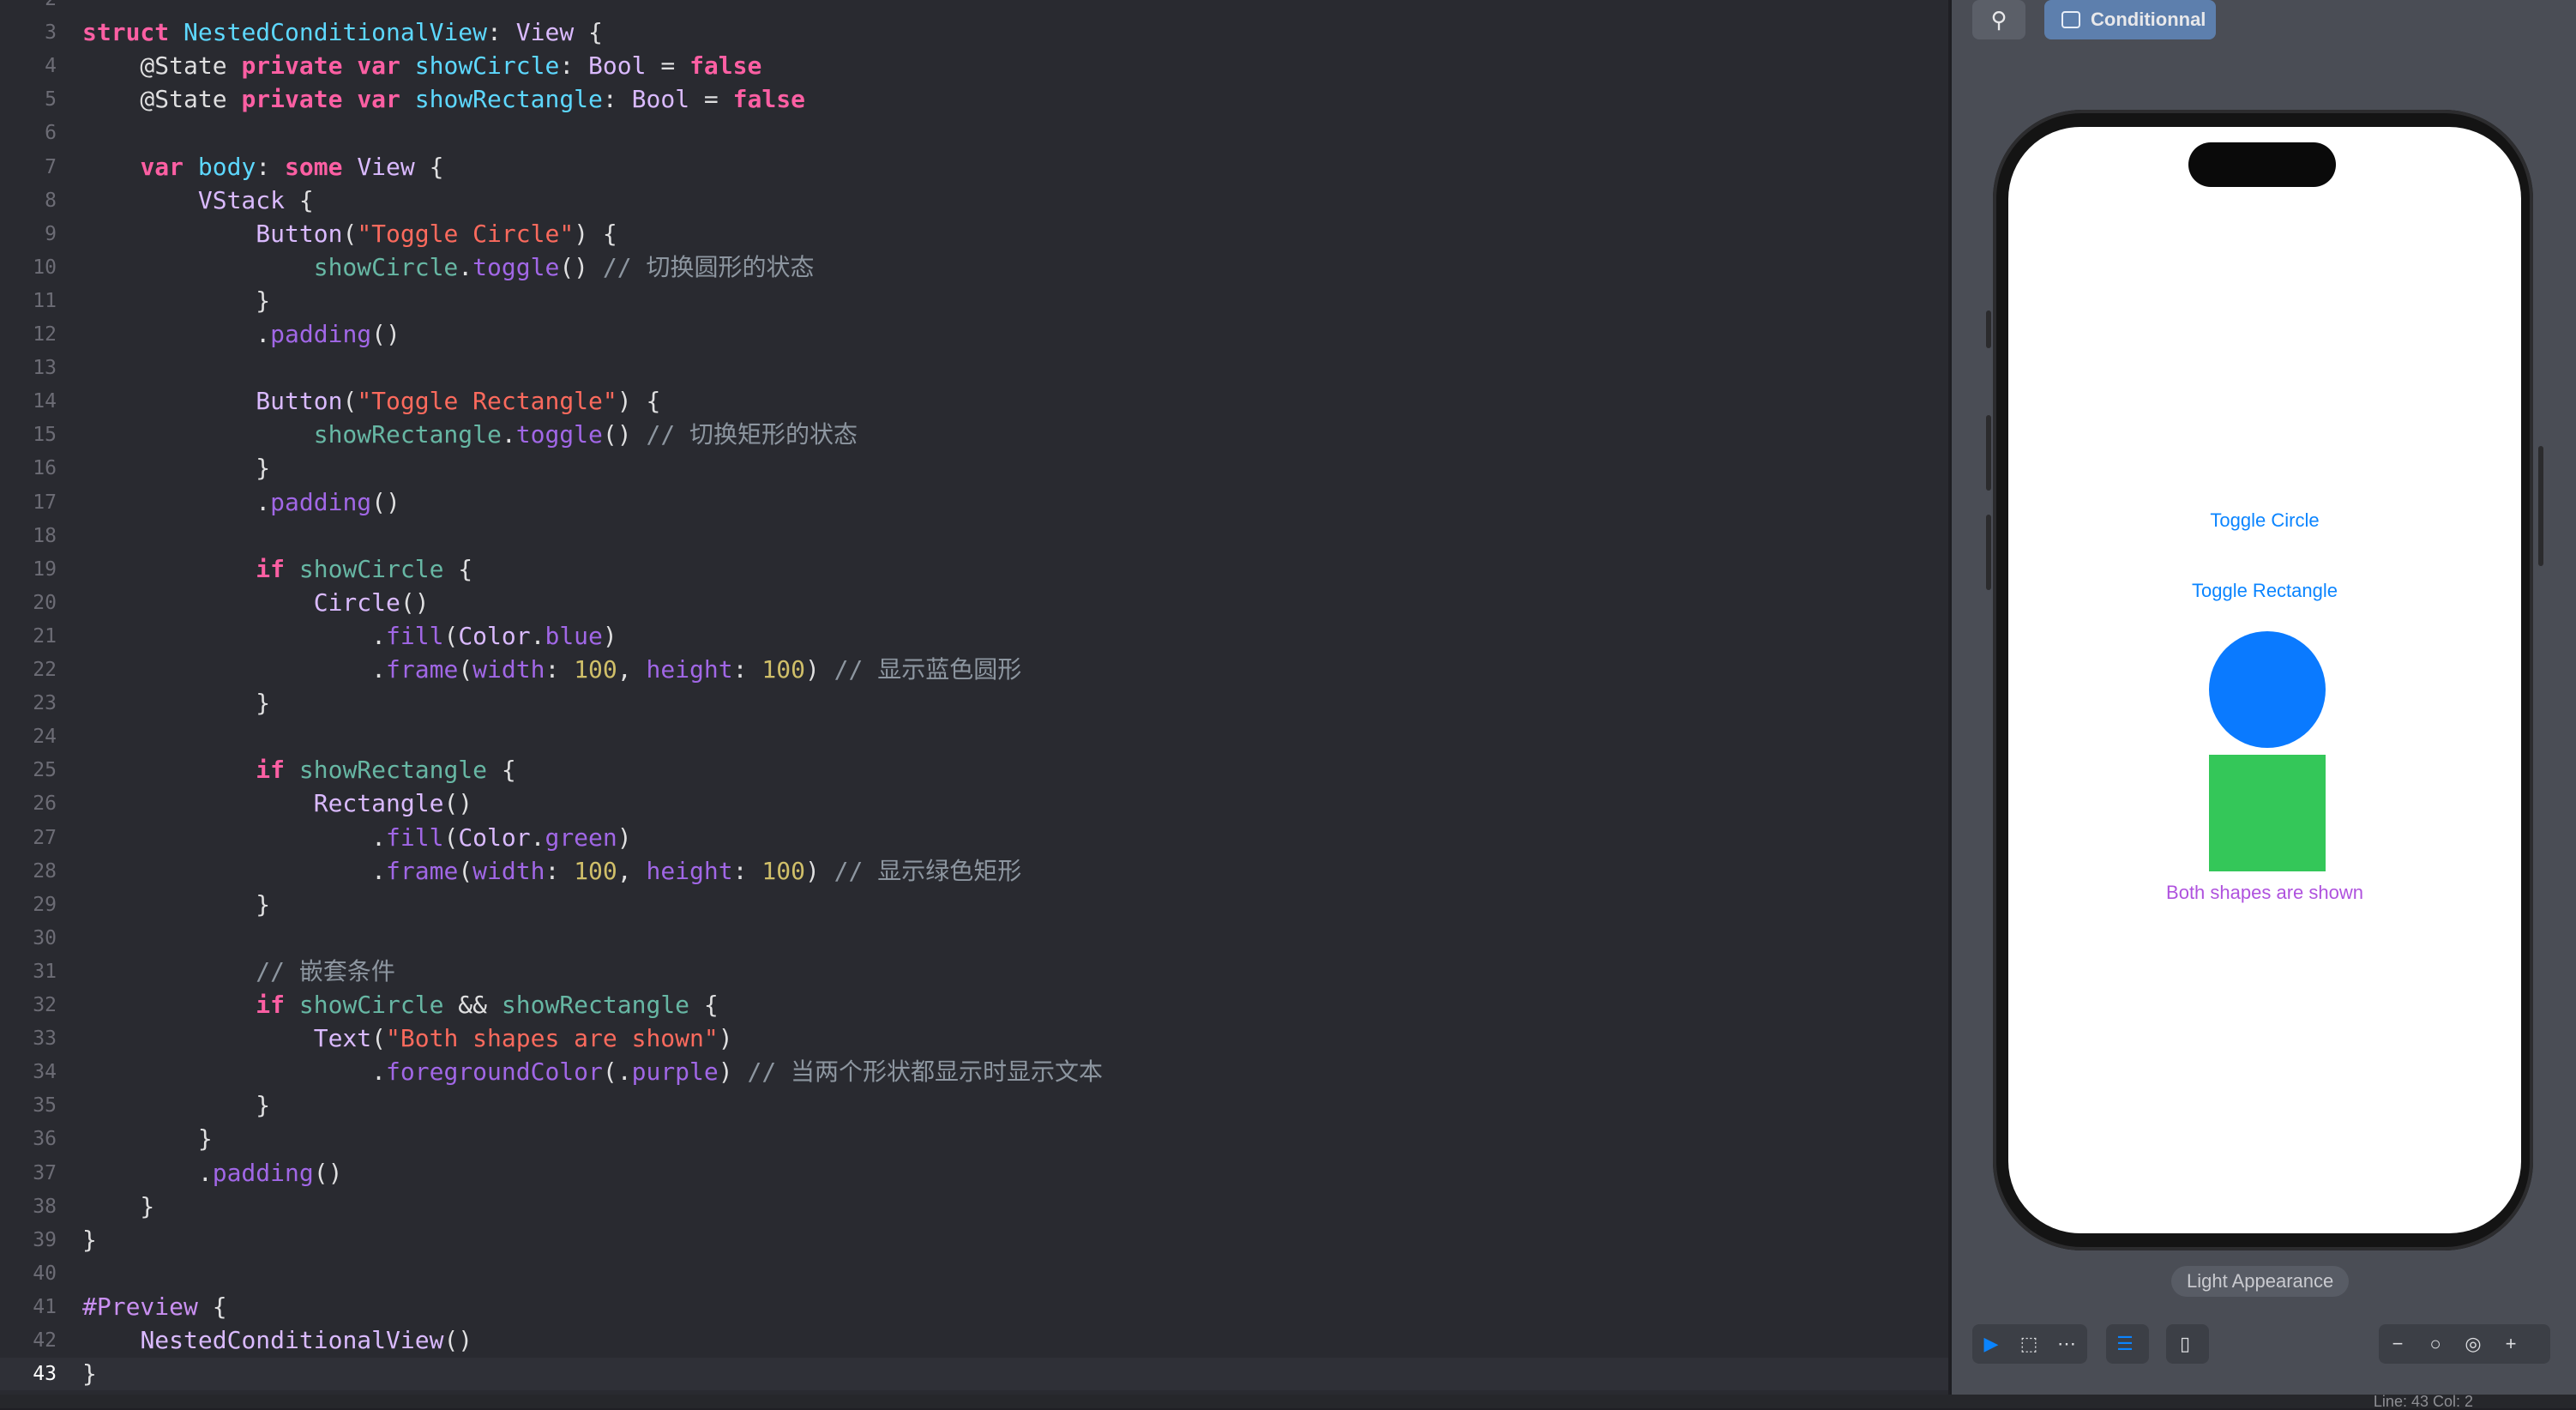  I want to click on variants-grid-icon: ⋯, so click(2066, 1344).